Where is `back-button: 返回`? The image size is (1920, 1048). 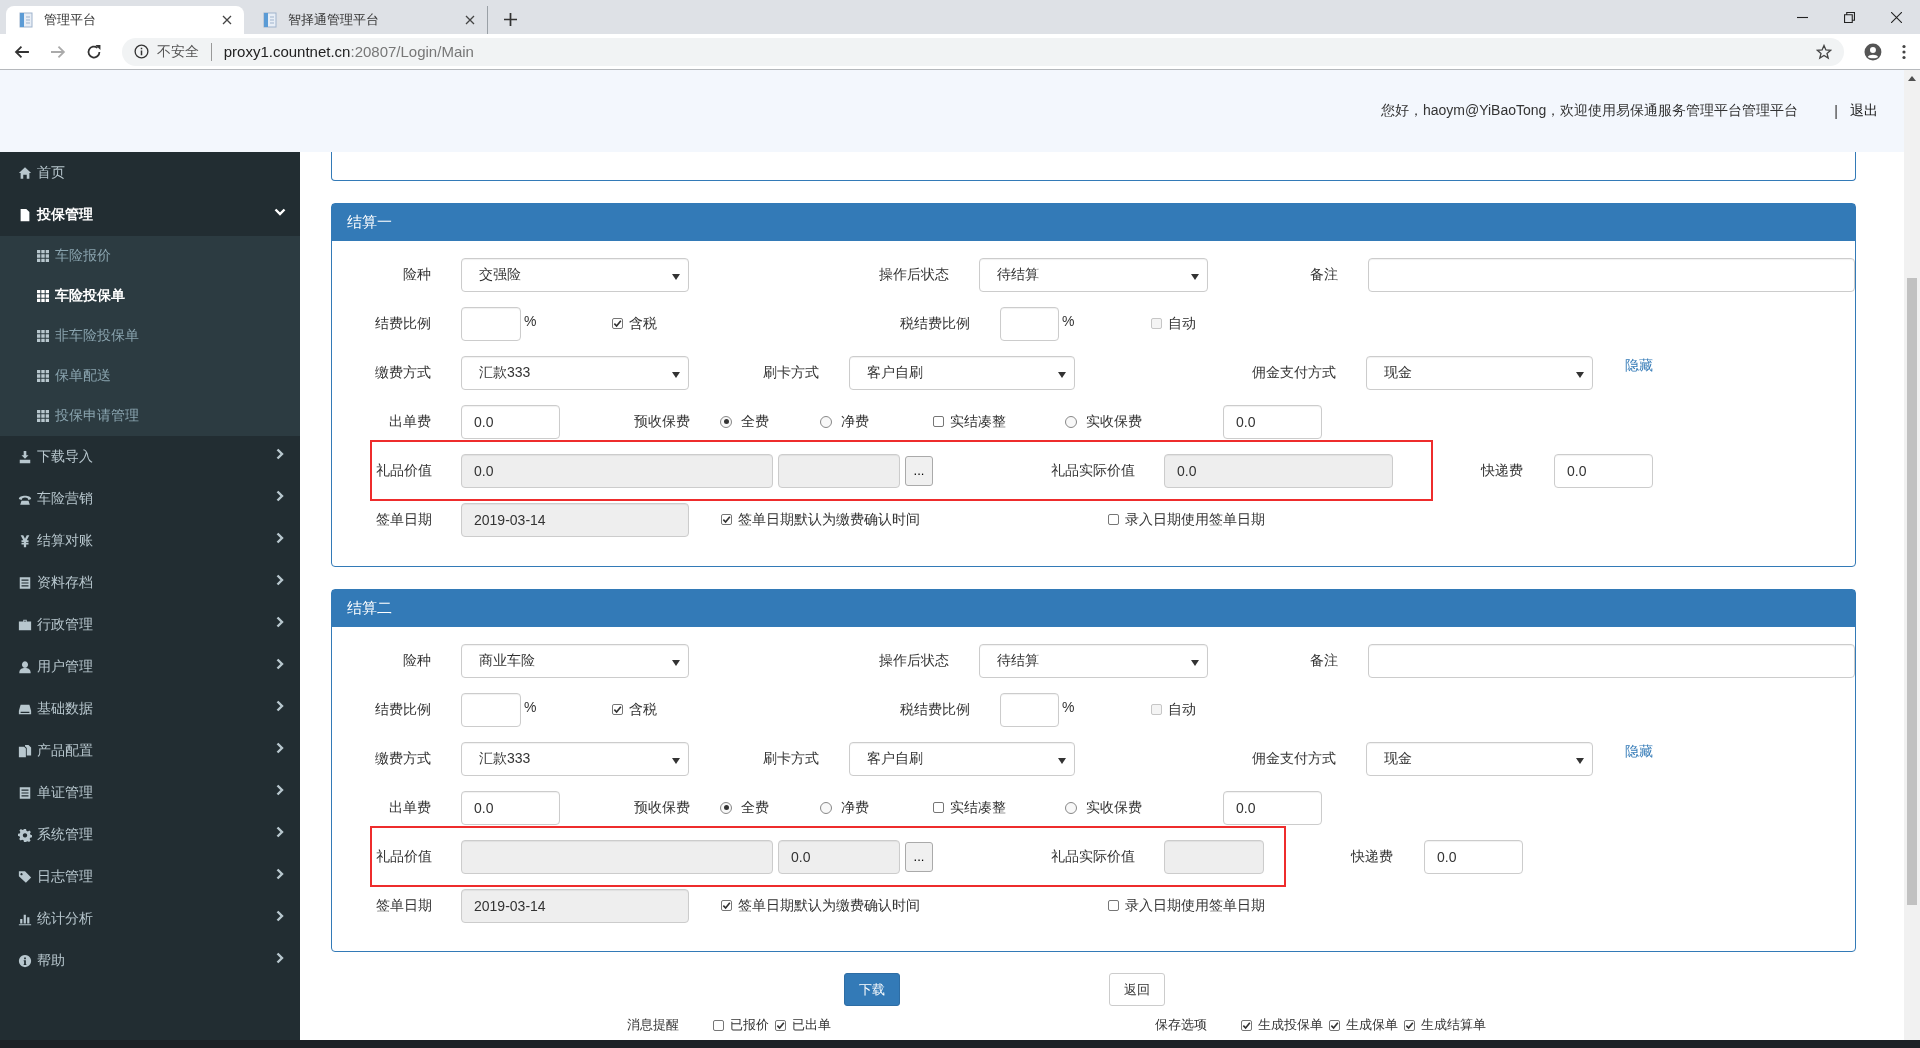 back-button: 返回 is located at coordinates (1137, 989).